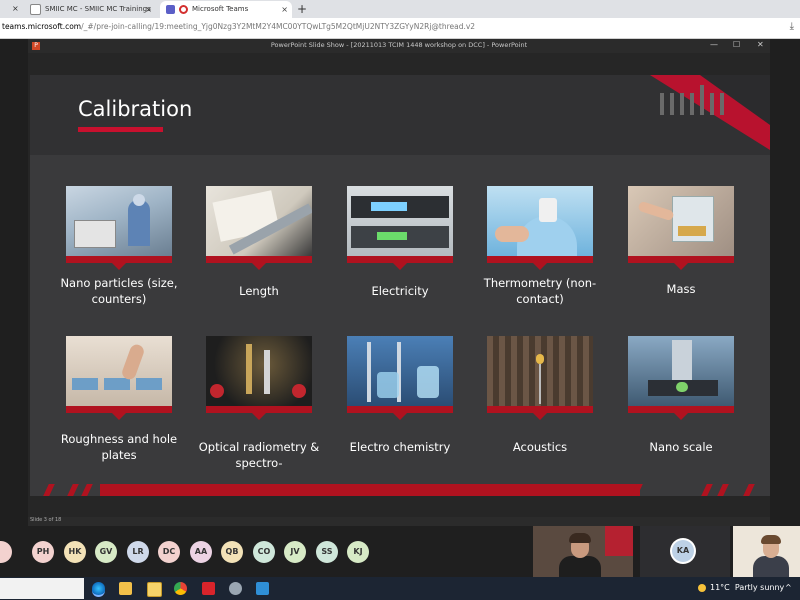  What do you see at coordinates (259, 291) in the screenshot?
I see `tile-label: Length` at bounding box center [259, 291].